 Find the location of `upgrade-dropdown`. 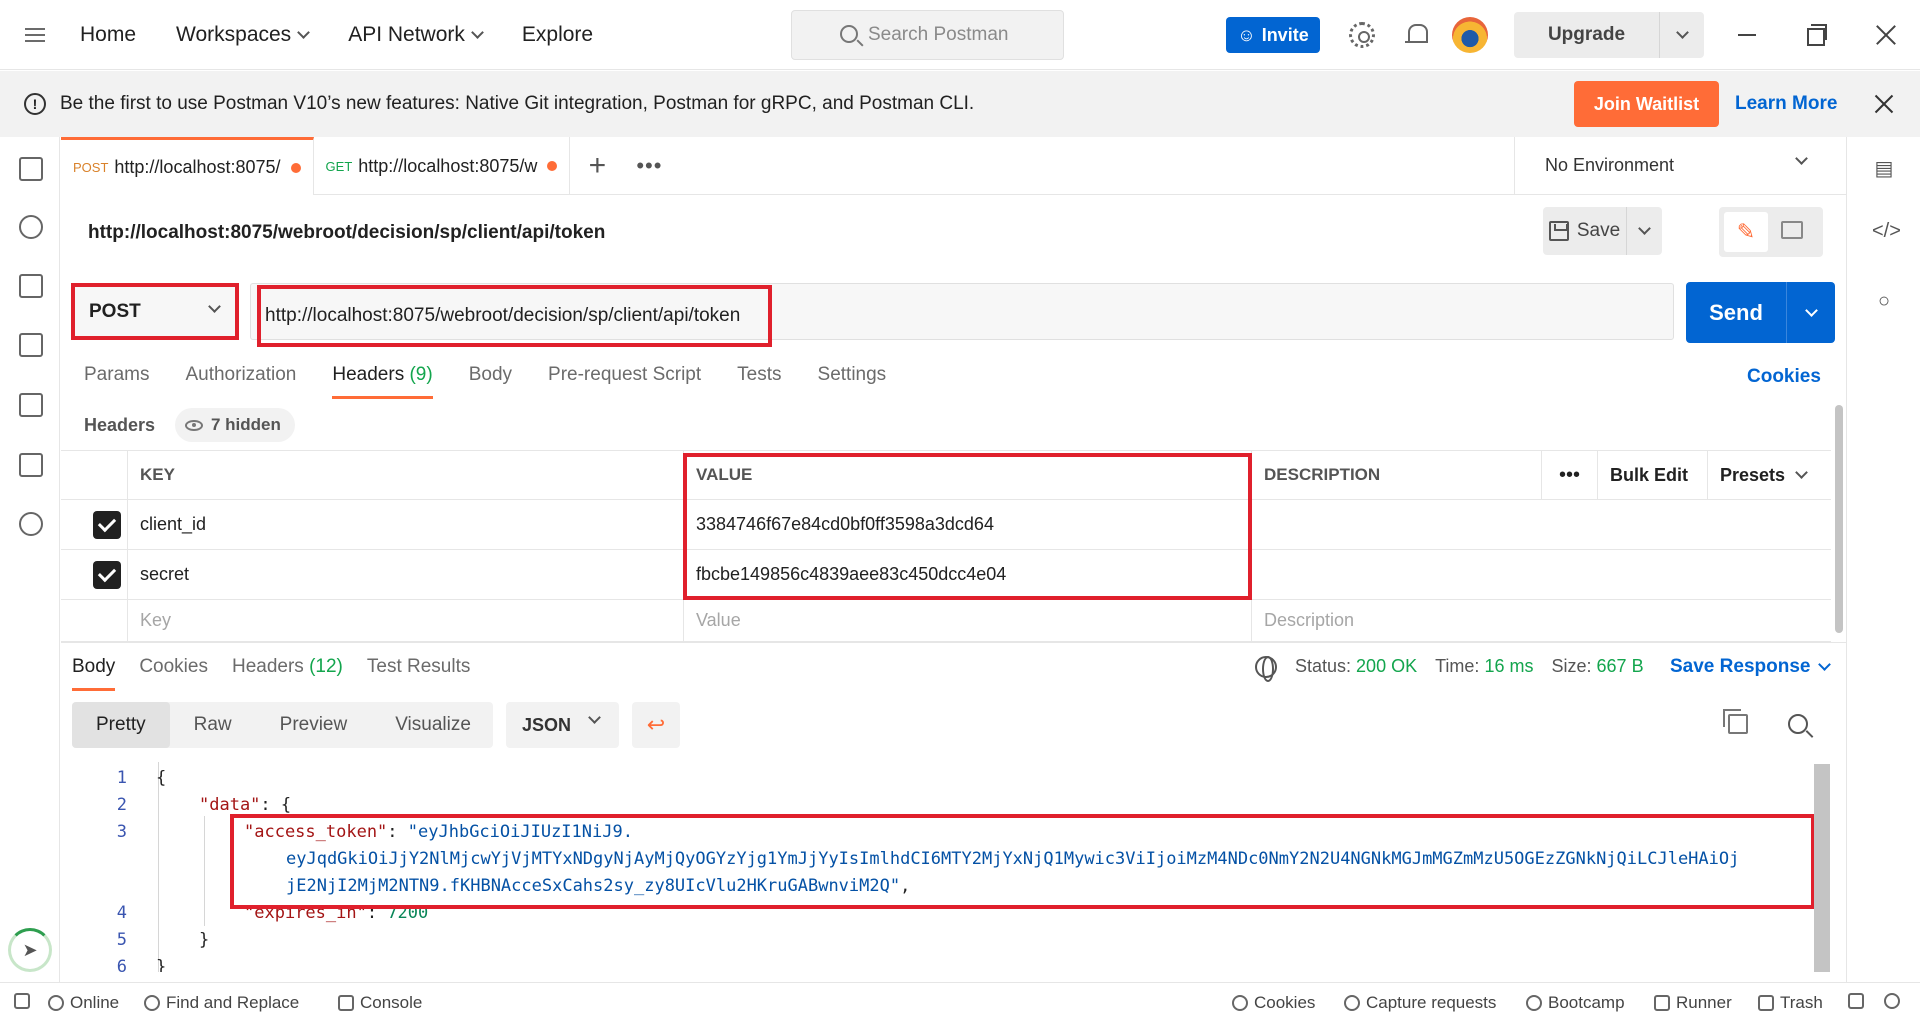

upgrade-dropdown is located at coordinates (1682, 35).